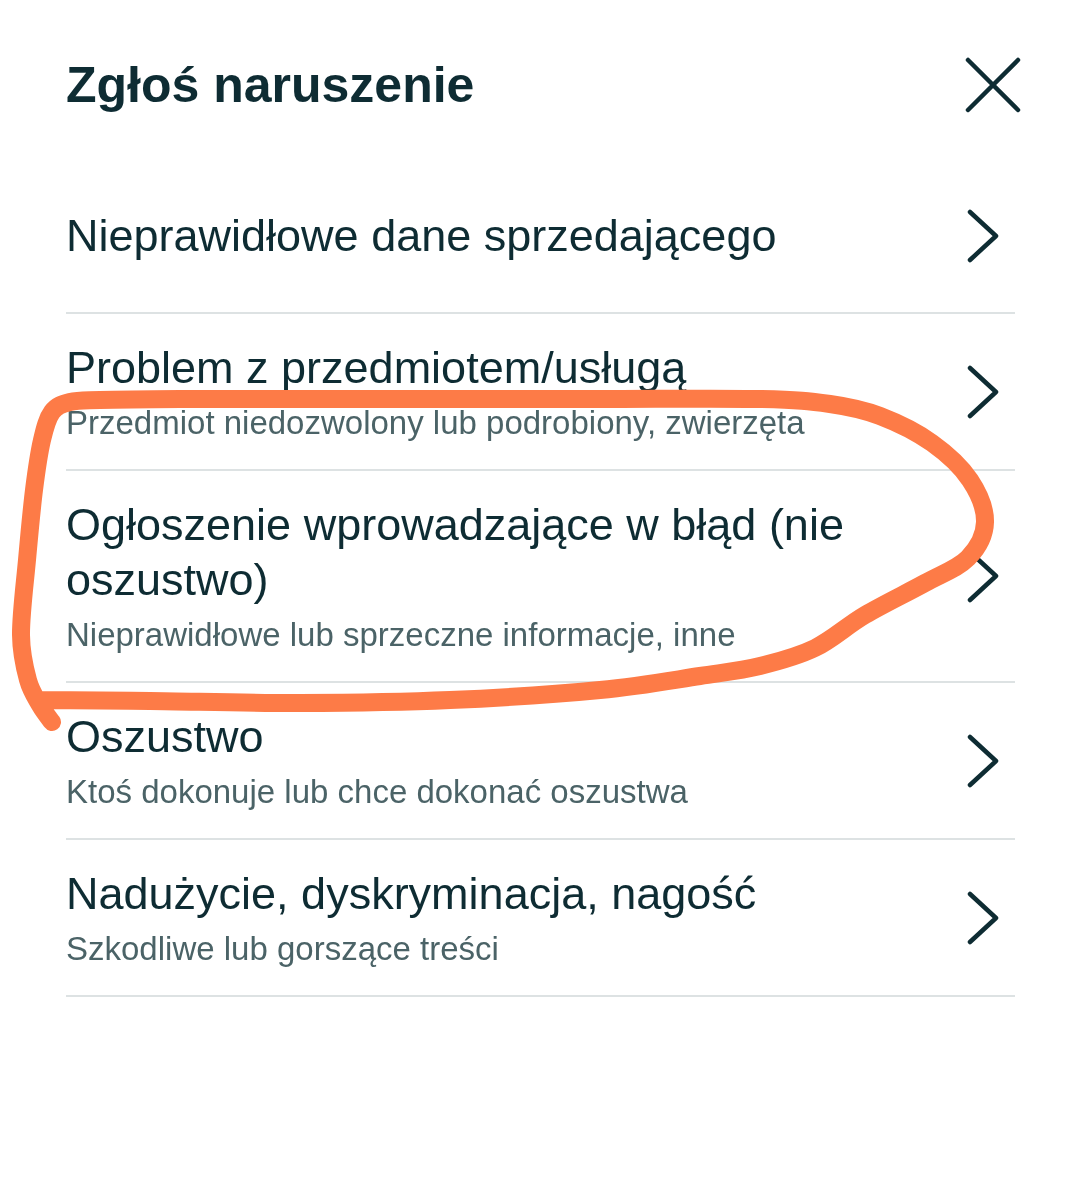 This screenshot has height=1179, width=1080. Describe the element at coordinates (540, 761) in the screenshot. I see `report-option: Oszustwo Ktoś dokonuje lub chce dokonać oszustwa` at that location.